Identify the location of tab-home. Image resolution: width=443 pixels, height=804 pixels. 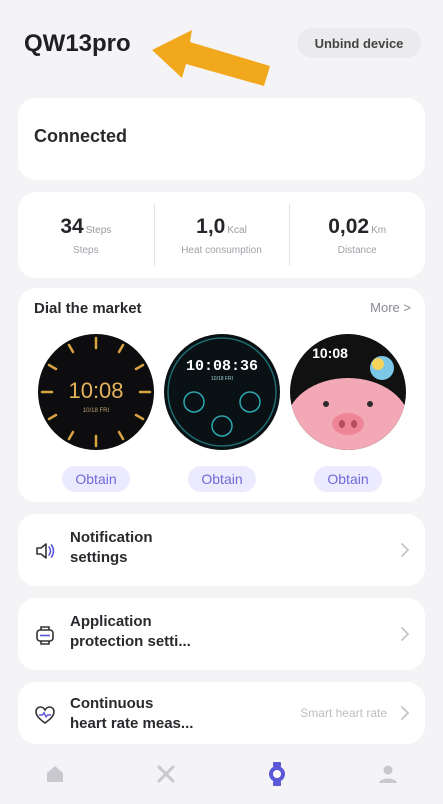
(55, 774).